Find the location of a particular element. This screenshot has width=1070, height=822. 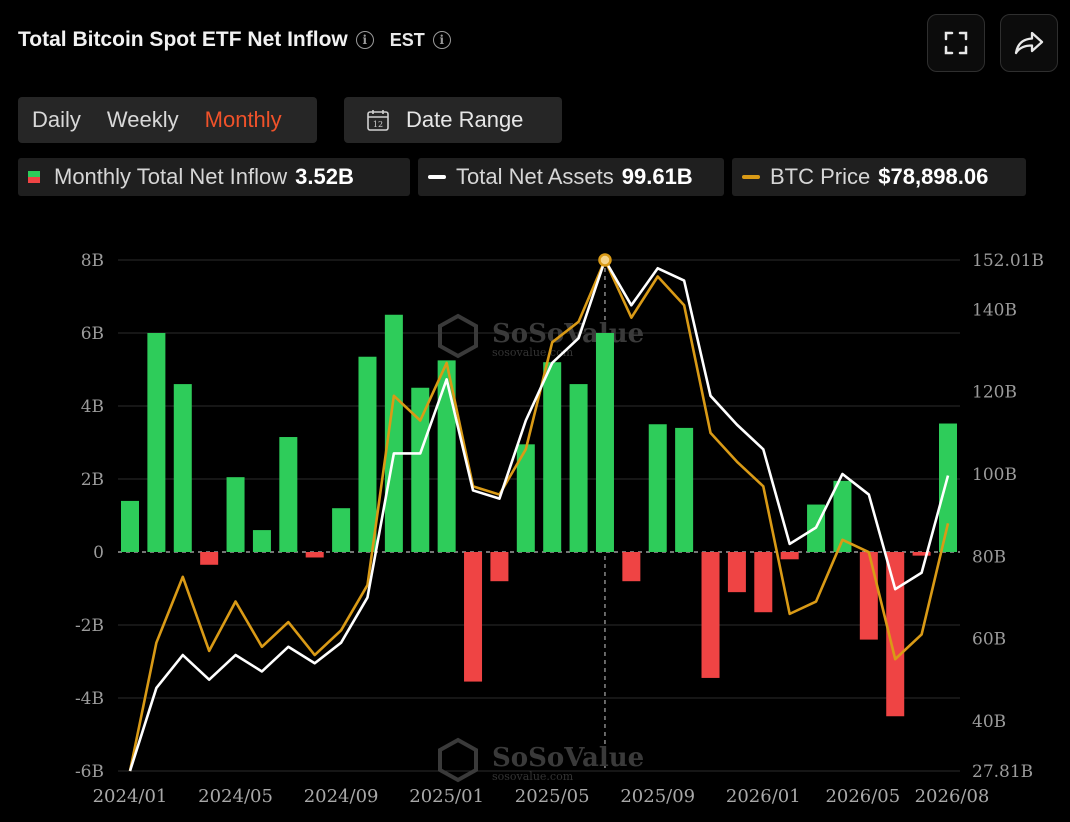

fullscreen-button is located at coordinates (956, 43).